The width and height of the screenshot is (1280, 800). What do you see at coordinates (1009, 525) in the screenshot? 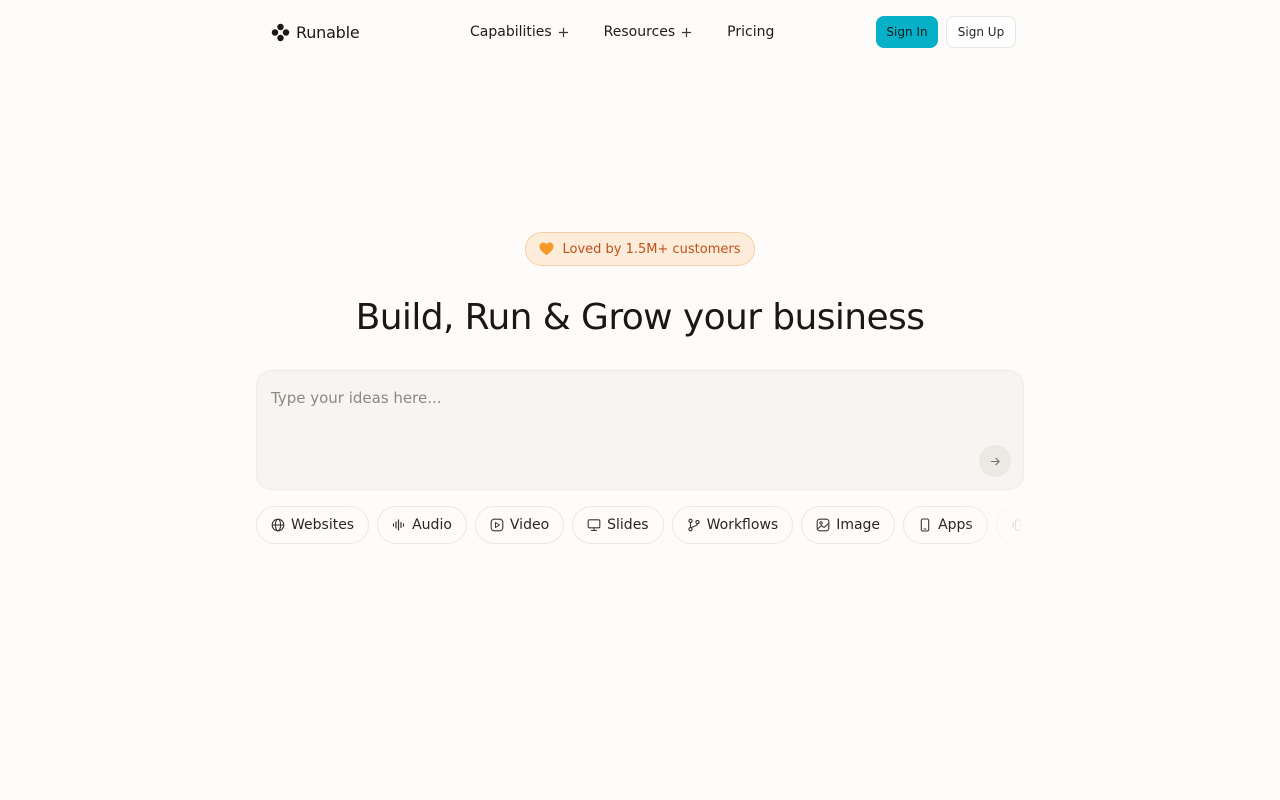
I see `chip-more: C` at bounding box center [1009, 525].